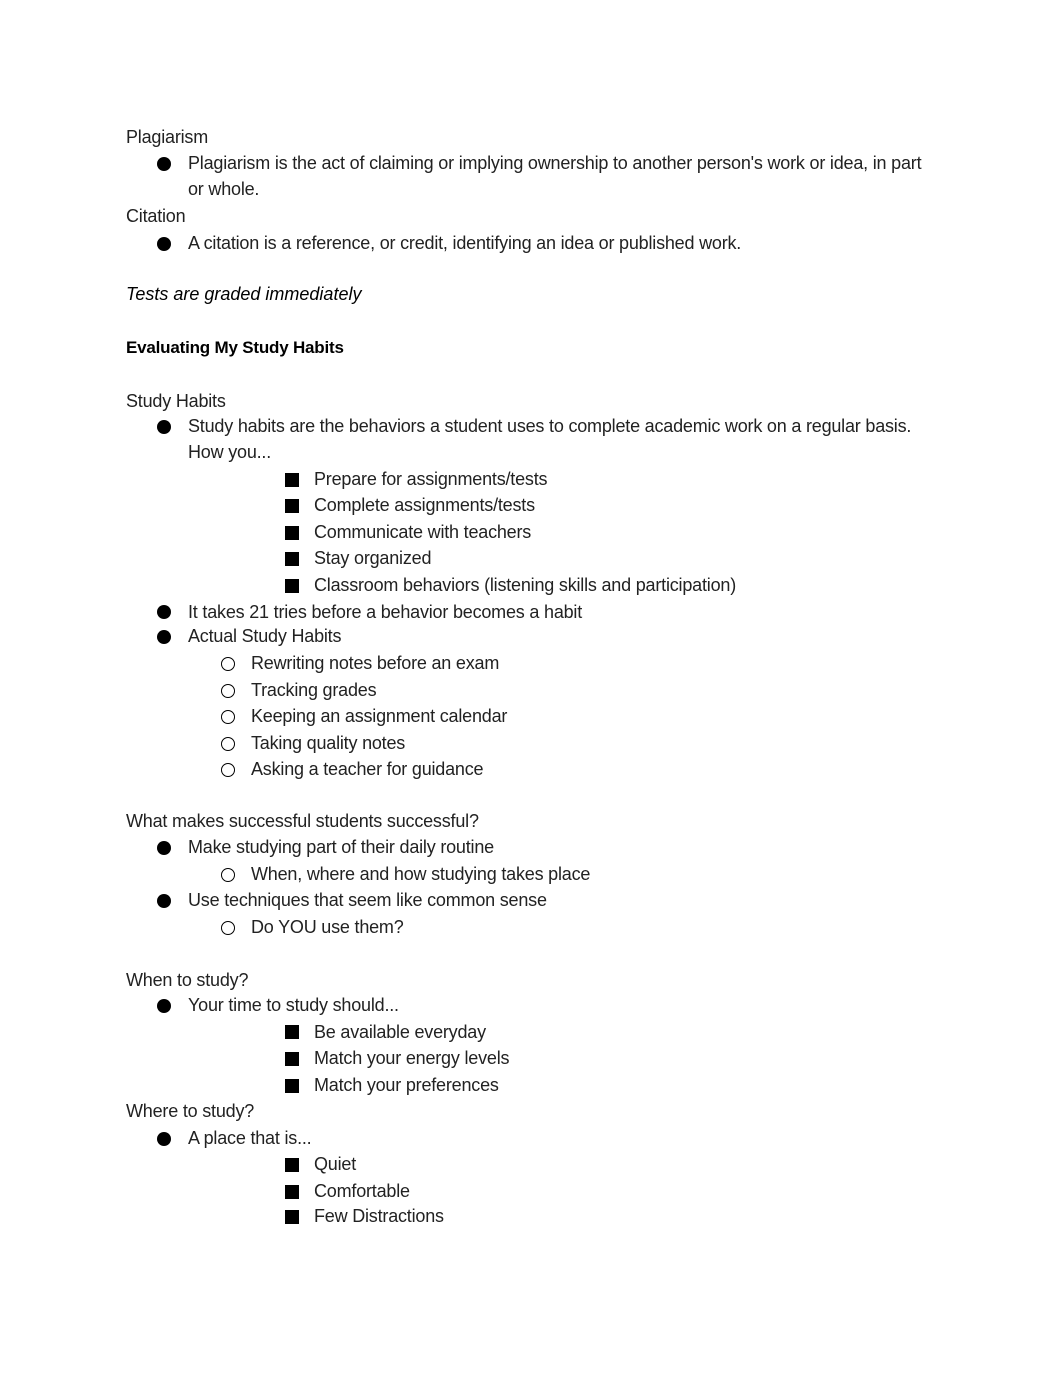 The image size is (1062, 1376). Describe the element at coordinates (235, 347) in the screenshot. I see `page-title: Evaluating My Study Habits` at that location.